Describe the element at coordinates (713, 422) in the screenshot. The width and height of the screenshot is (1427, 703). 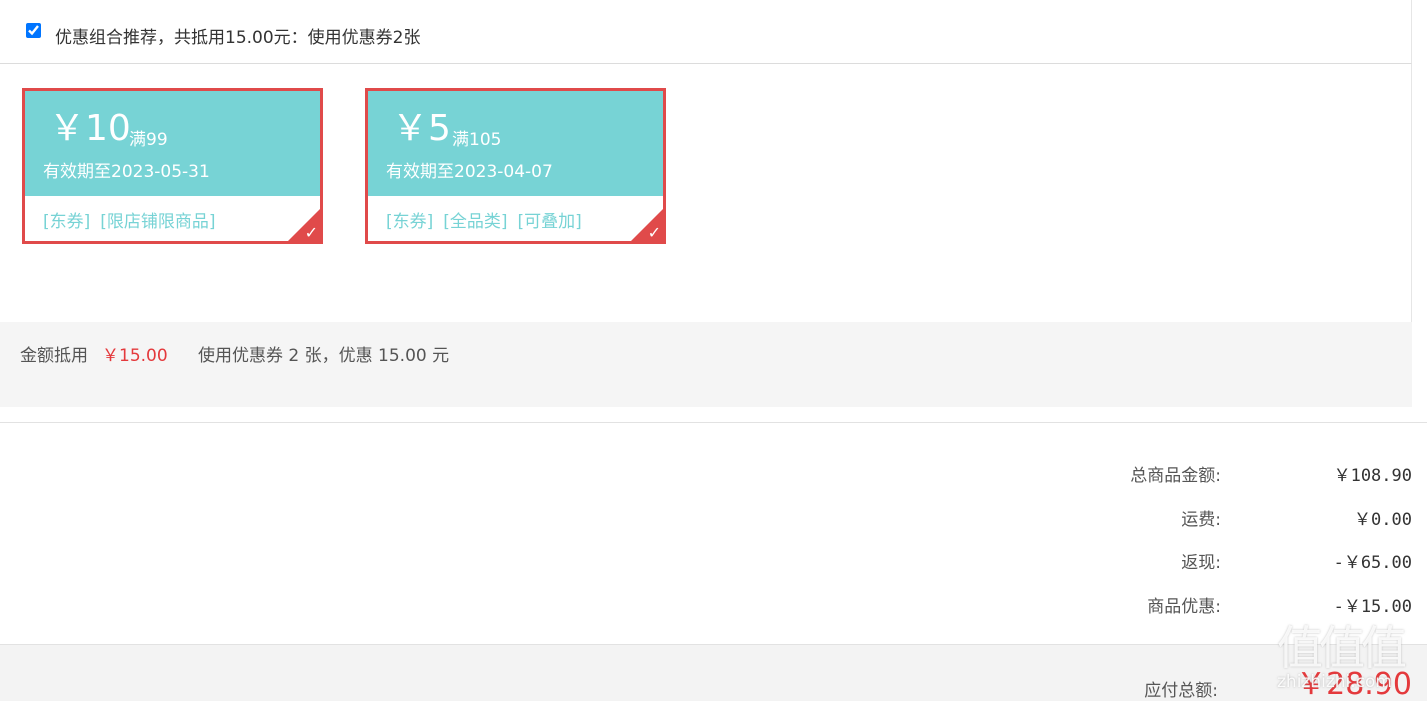
I see `divider` at that location.